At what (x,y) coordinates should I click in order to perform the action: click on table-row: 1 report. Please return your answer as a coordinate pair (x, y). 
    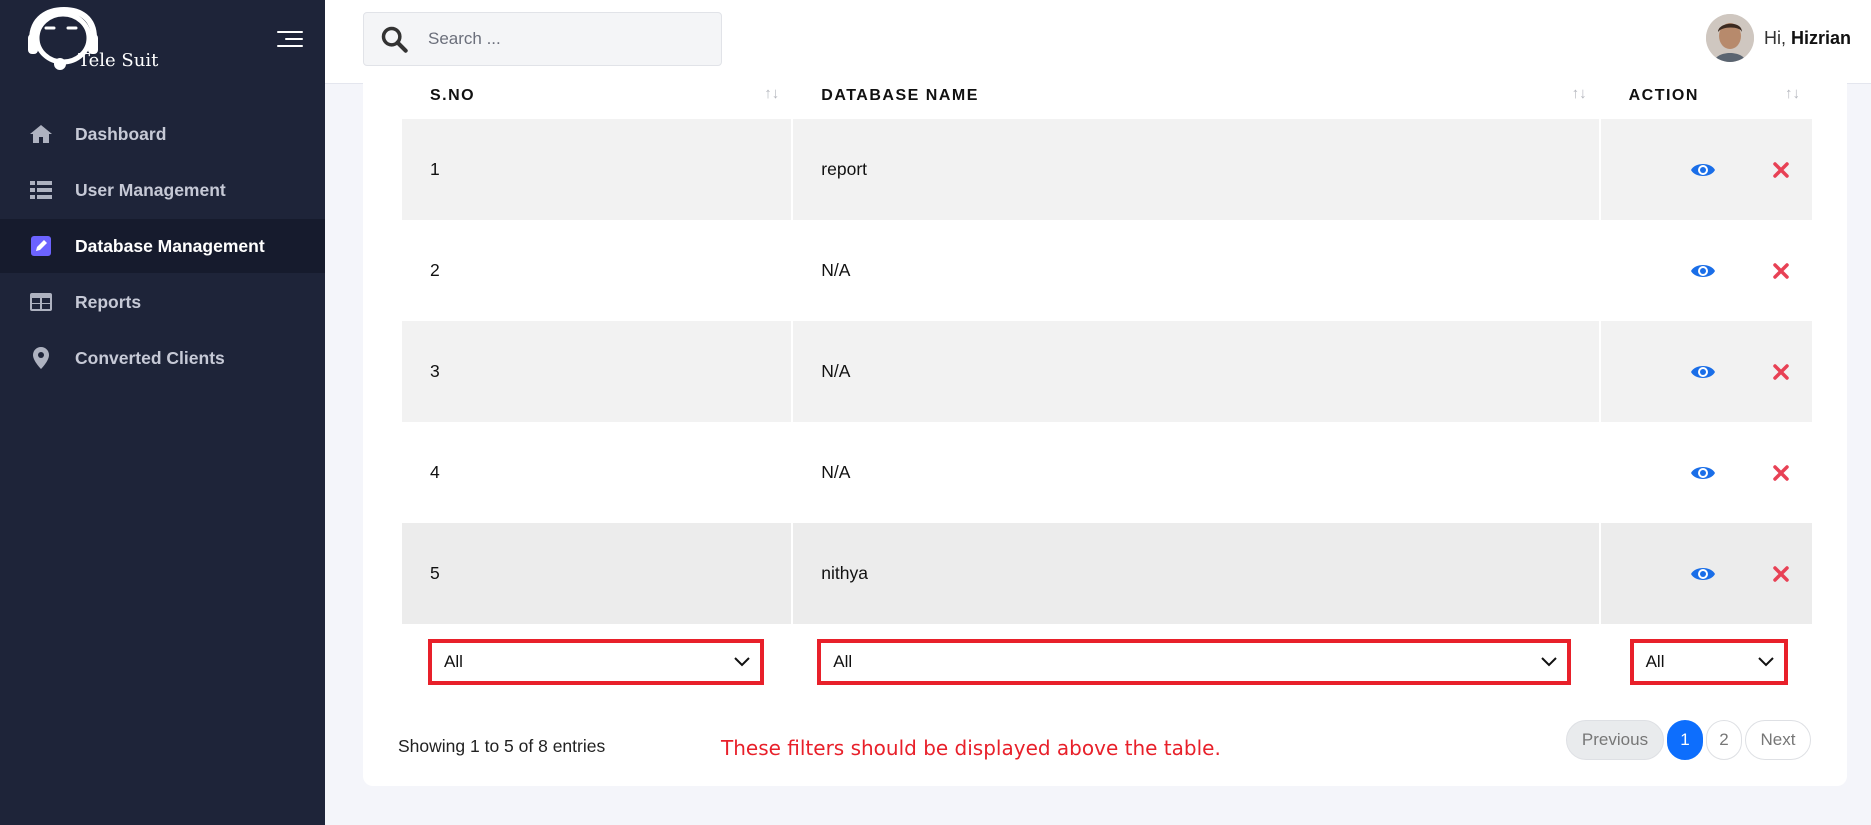
    Looking at the image, I should click on (1107, 169).